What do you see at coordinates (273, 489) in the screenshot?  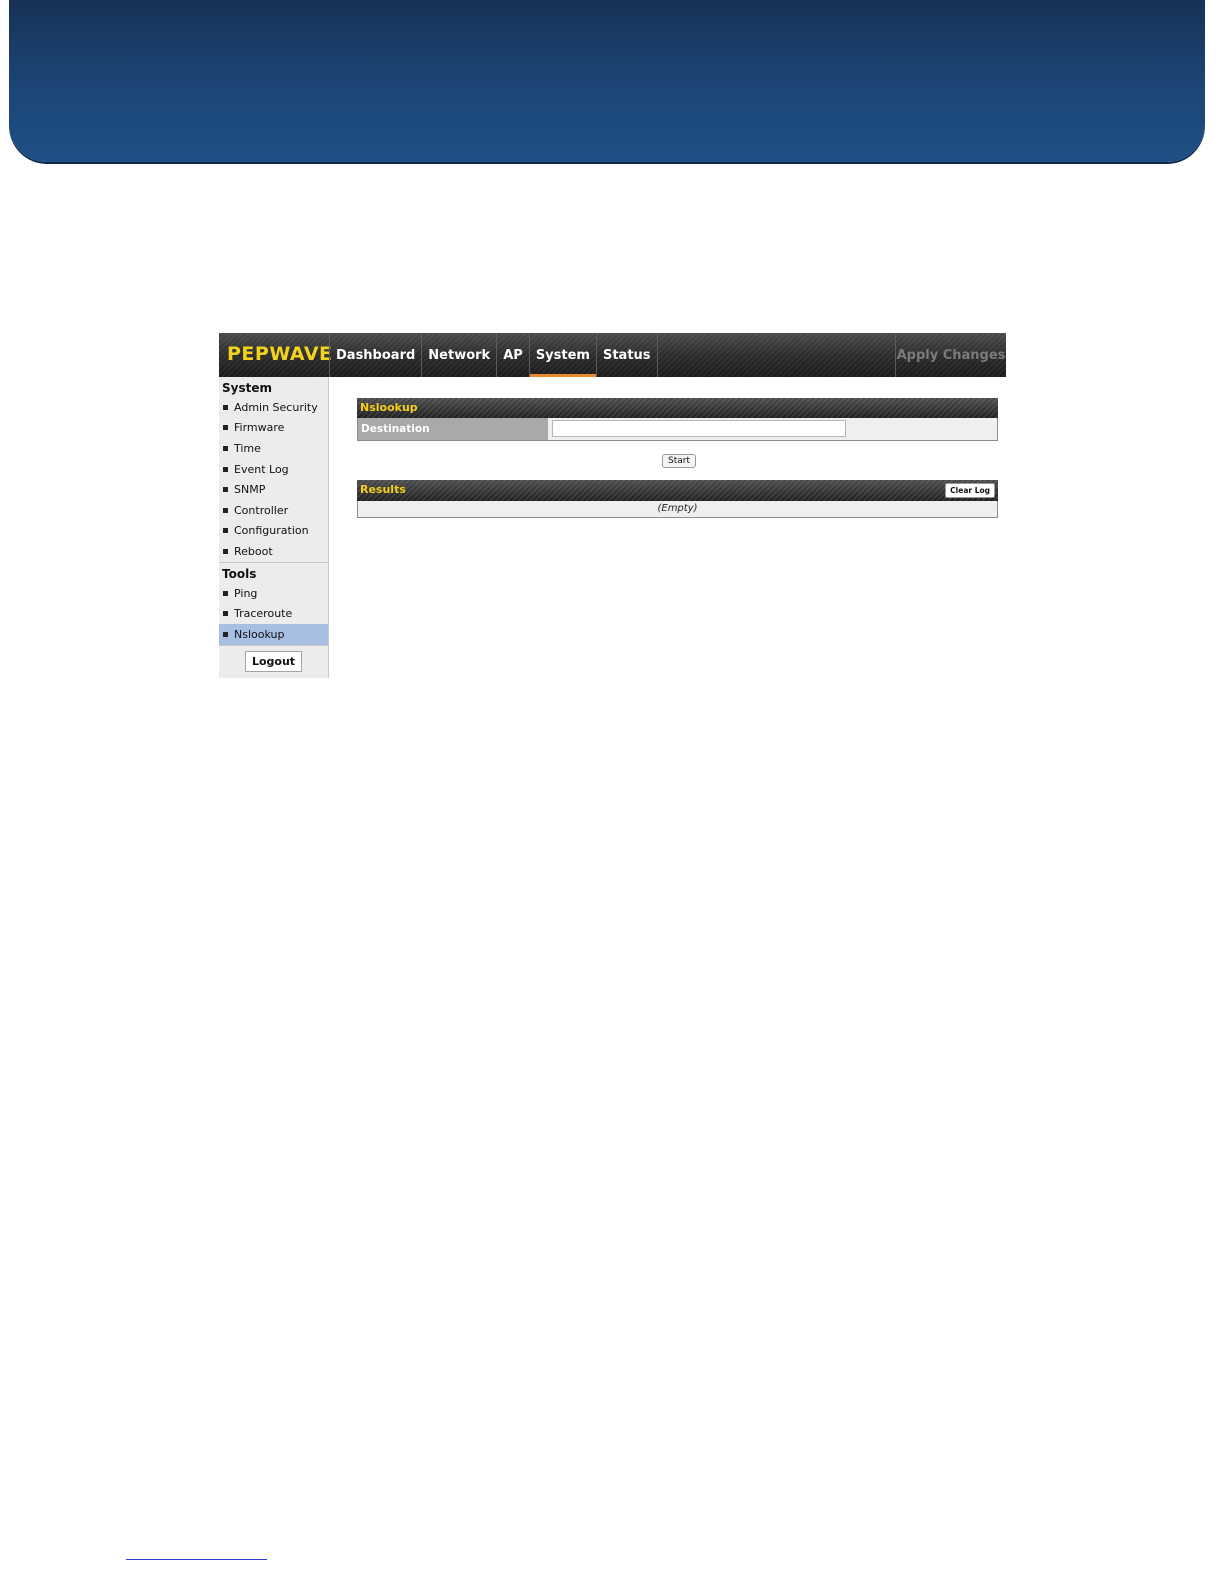 I see `sidebar-item-snmp: SNMP` at bounding box center [273, 489].